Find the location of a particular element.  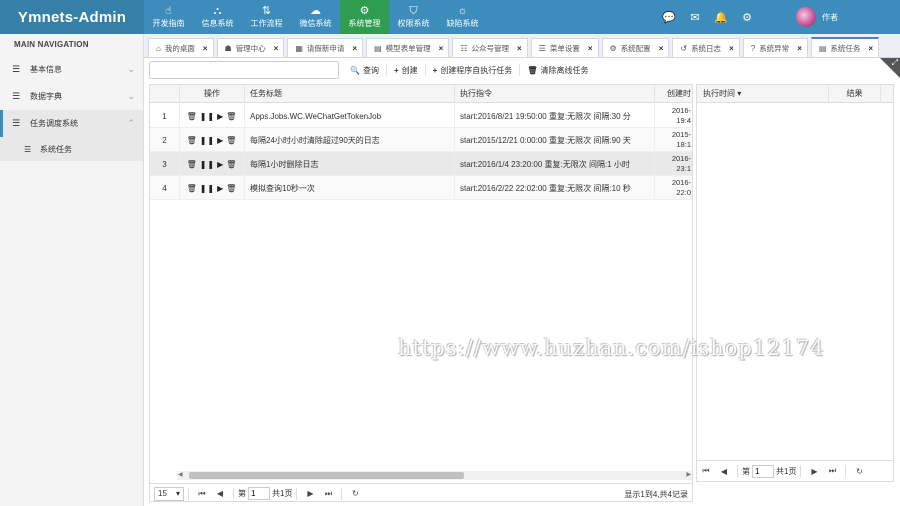

search-input is located at coordinates (244, 70).